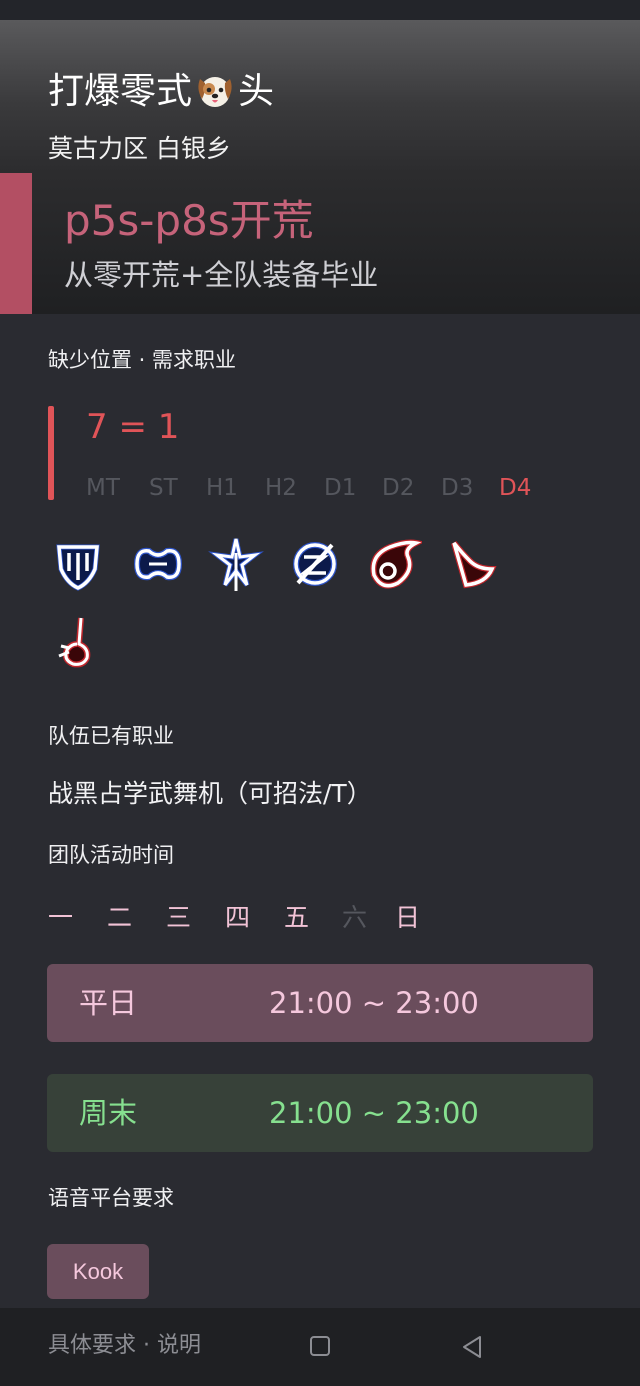 This screenshot has width=640, height=1386. What do you see at coordinates (103, 488) in the screenshot?
I see `position-mt: MT` at bounding box center [103, 488].